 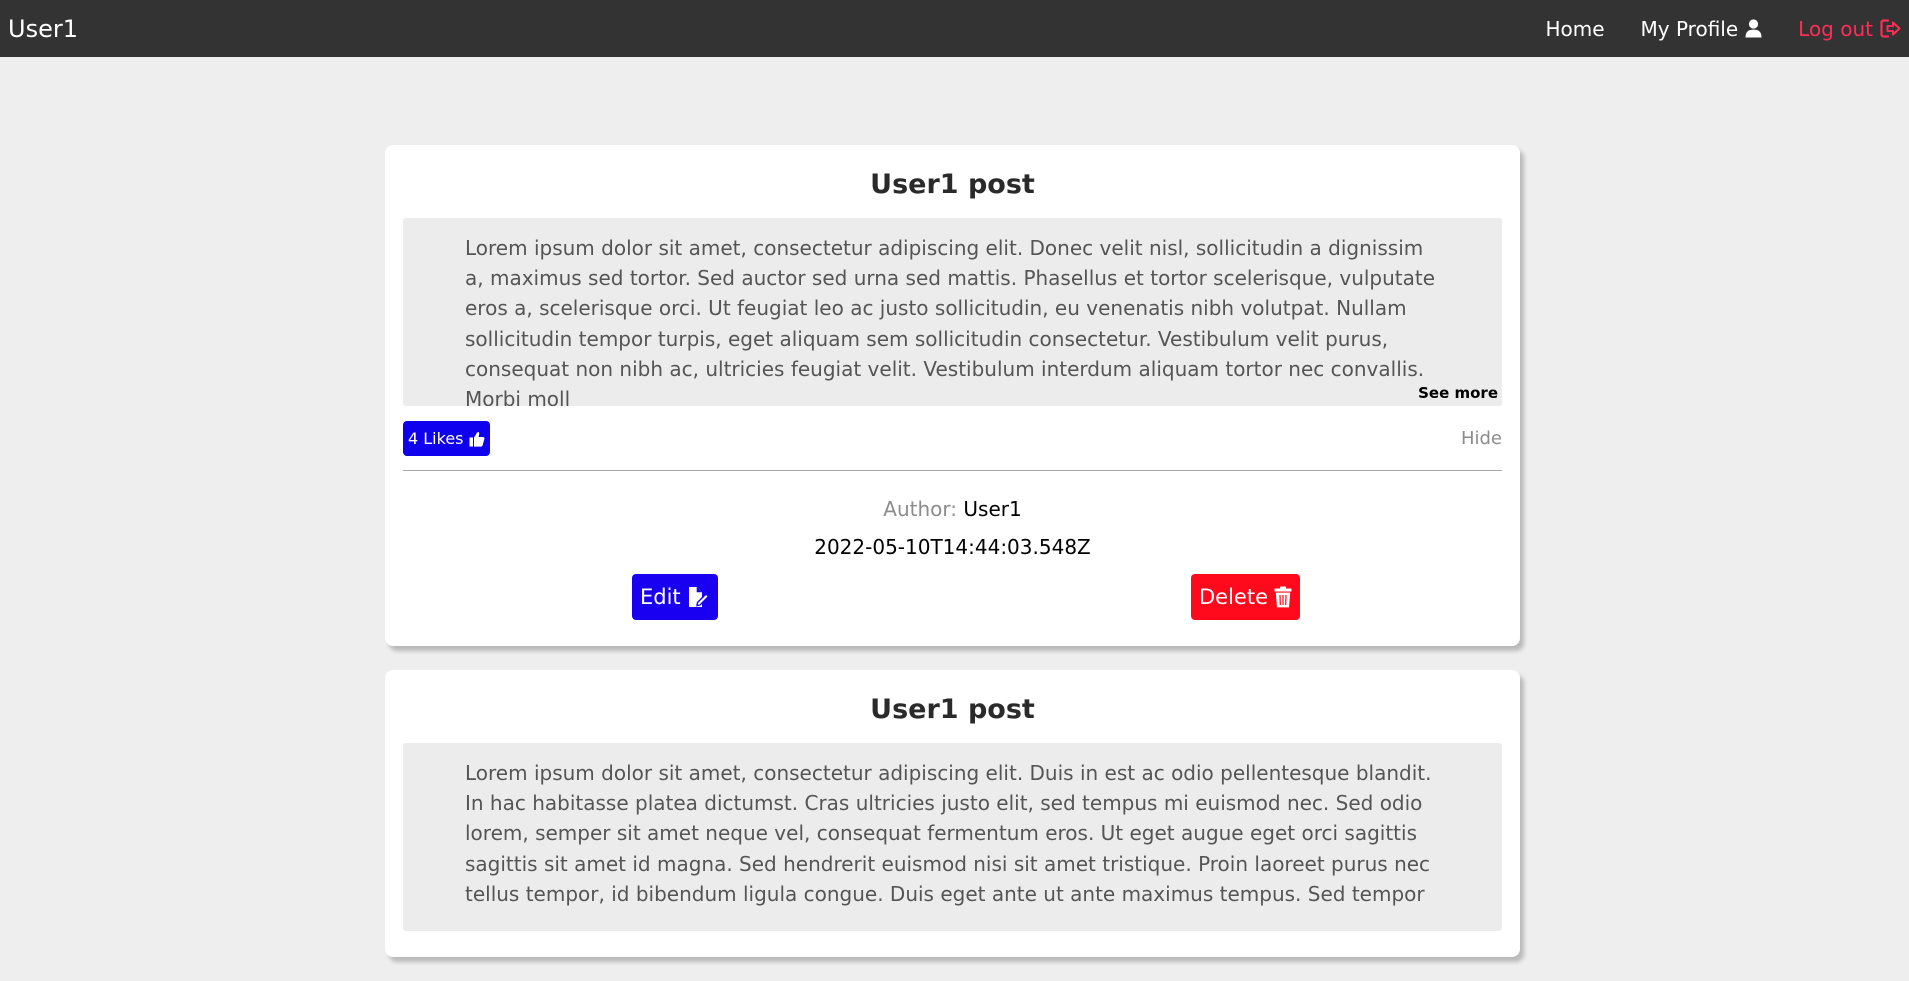 What do you see at coordinates (436, 438) in the screenshot?
I see `likes-count: 4 Likes` at bounding box center [436, 438].